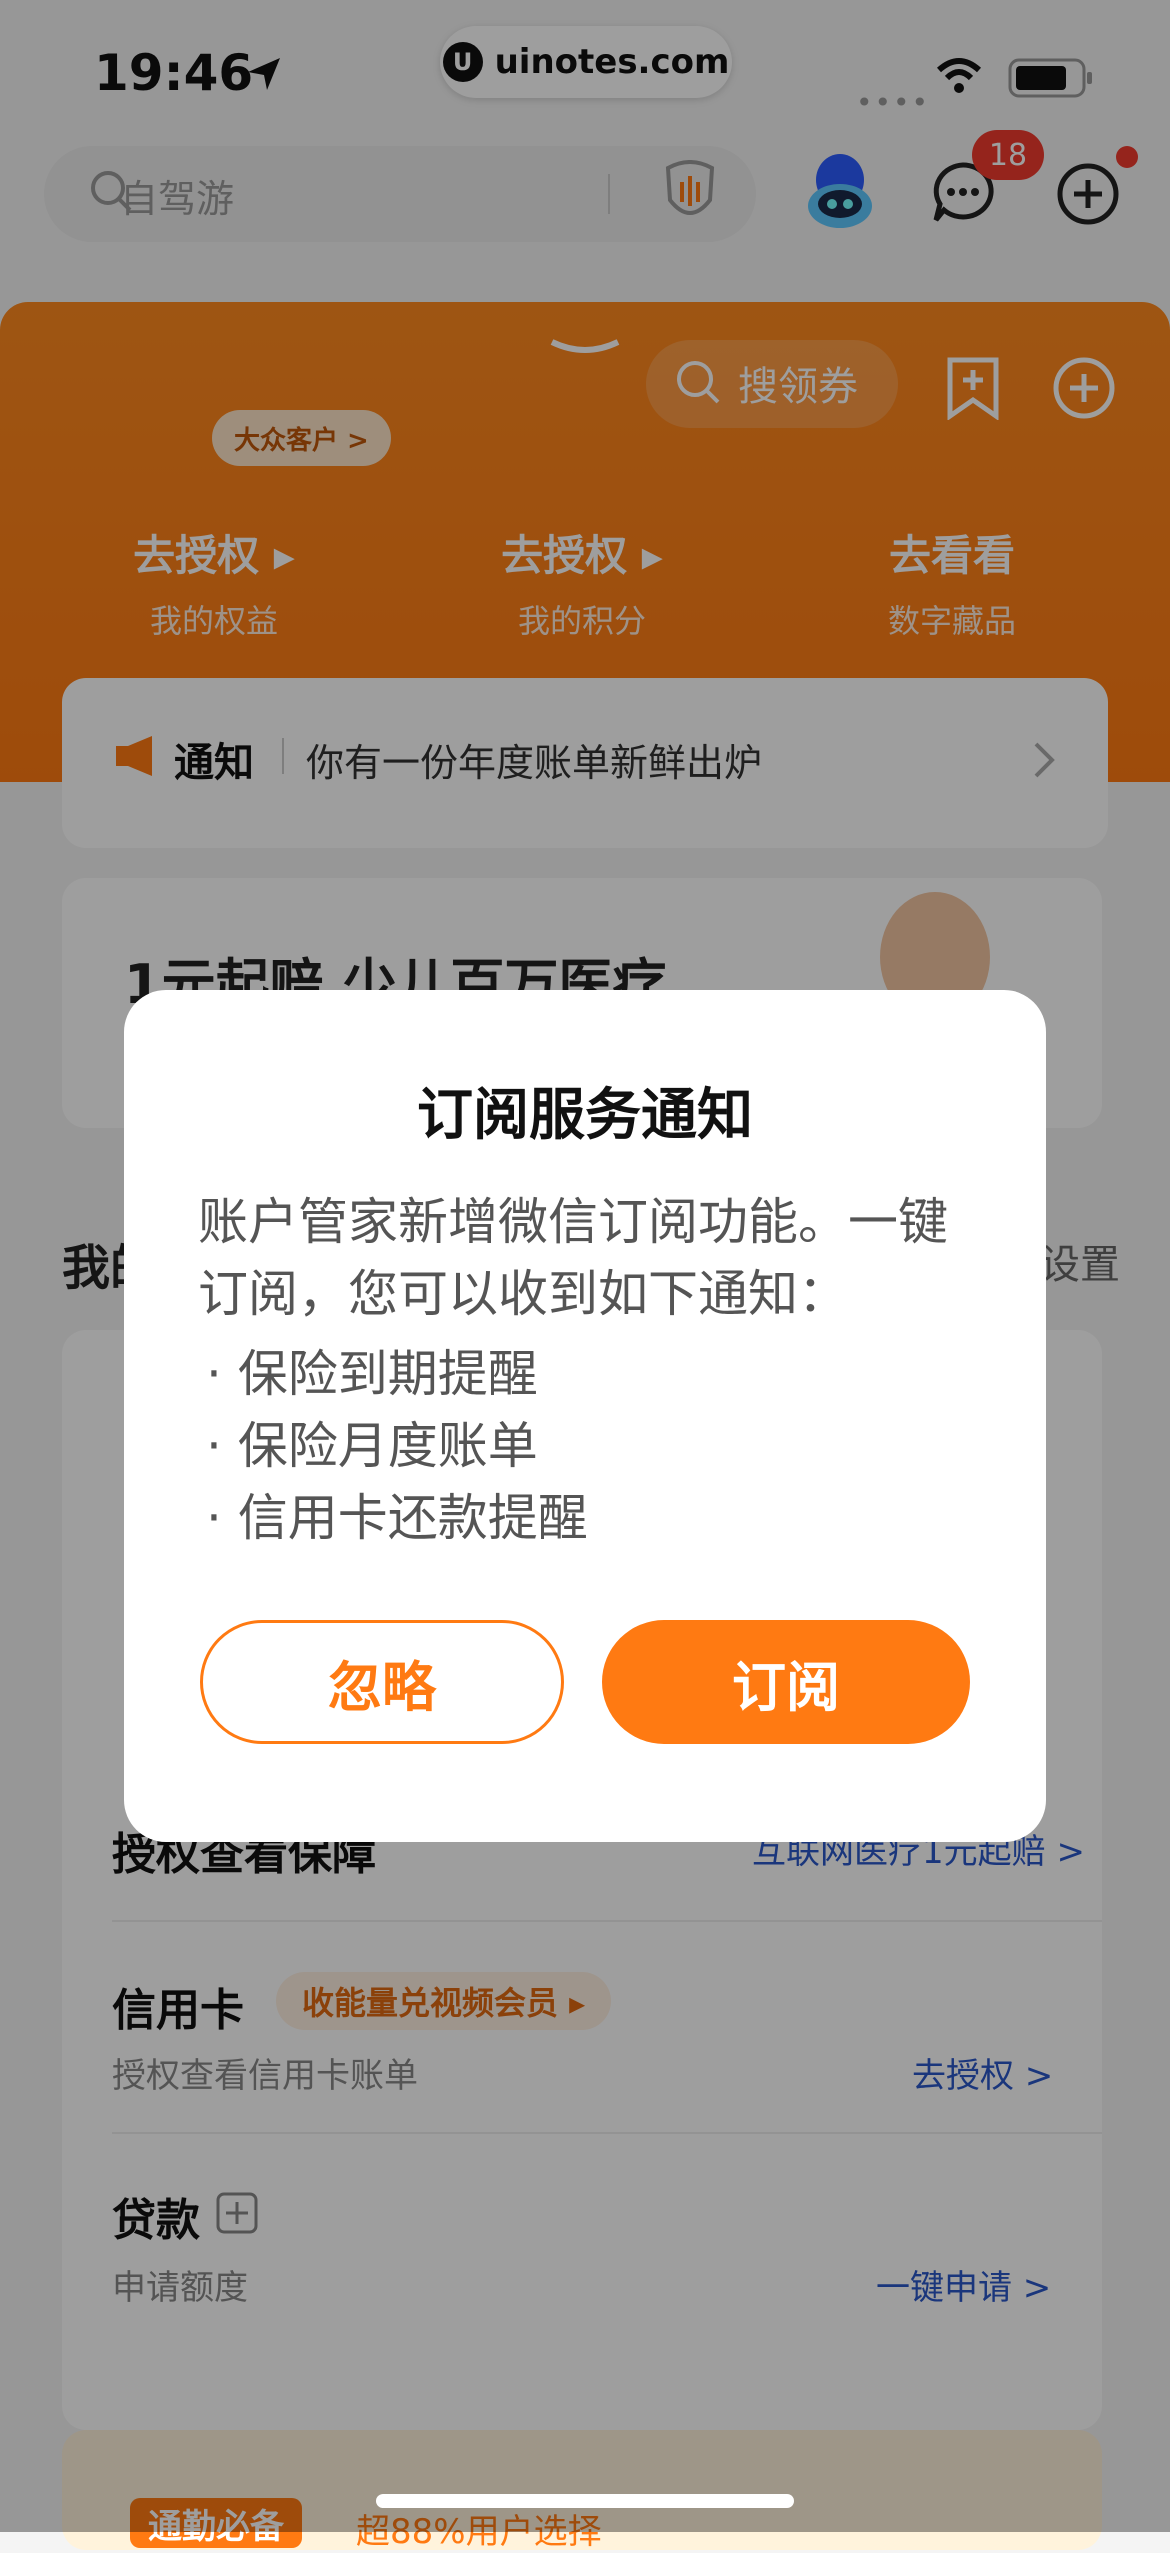 Image resolution: width=1170 pixels, height=2553 pixels. What do you see at coordinates (372, 1374) in the screenshot?
I see `dialog-item: · 保险到期提醒` at bounding box center [372, 1374].